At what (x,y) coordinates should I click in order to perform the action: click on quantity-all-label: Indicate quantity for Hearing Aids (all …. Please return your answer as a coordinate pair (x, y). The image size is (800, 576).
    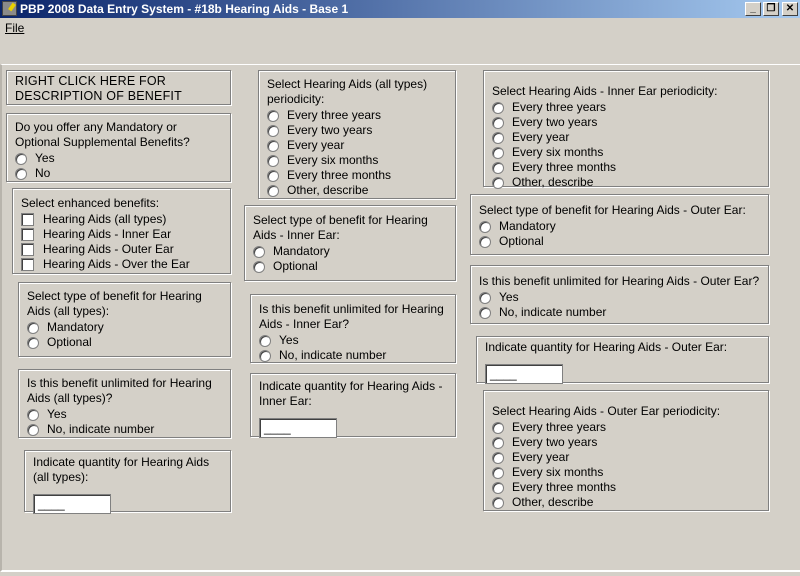
    Looking at the image, I should click on (121, 469).